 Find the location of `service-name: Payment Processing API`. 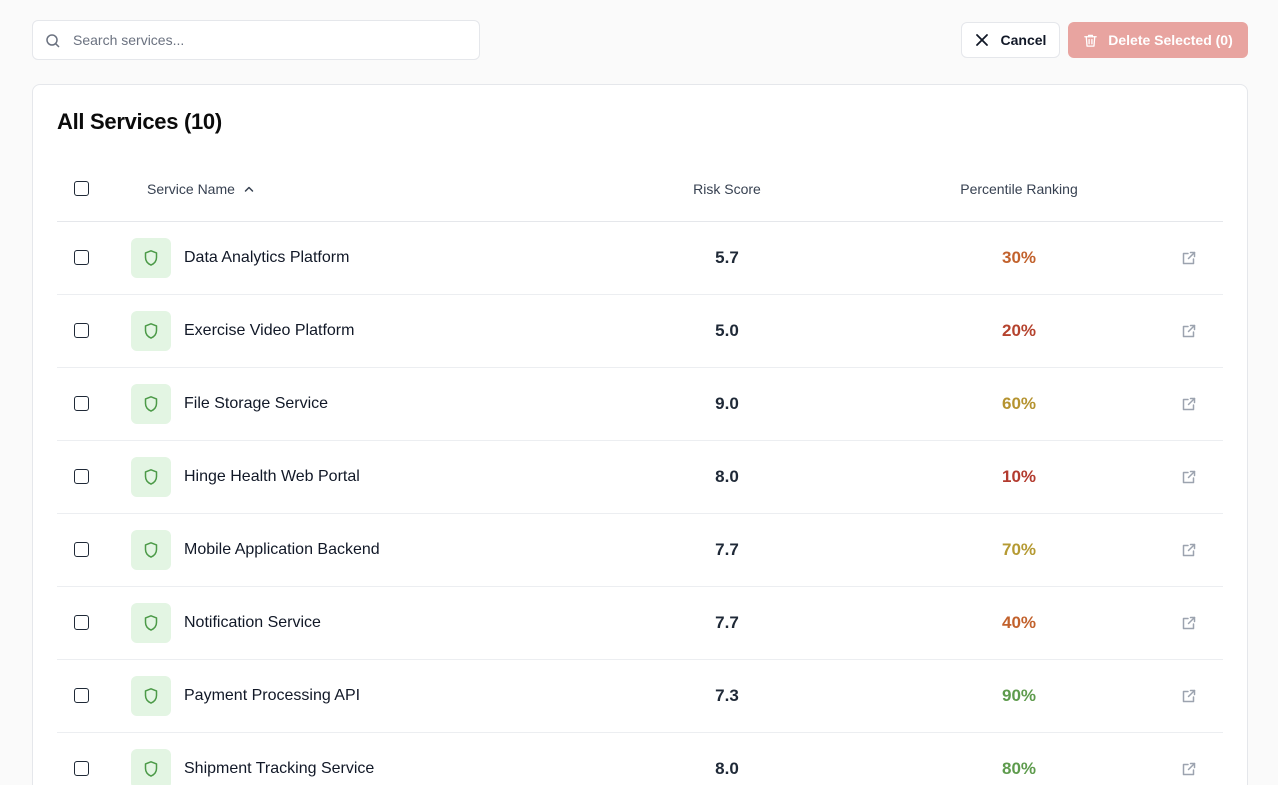

service-name: Payment Processing API is located at coordinates (272, 695).